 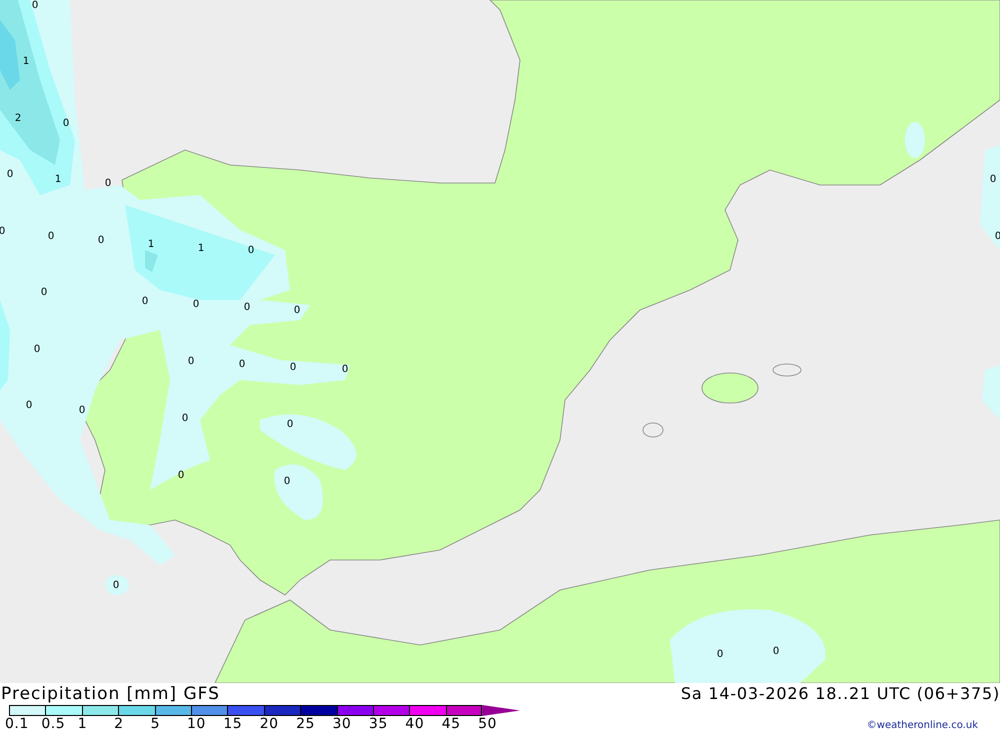 I want to click on legend-label: 1, so click(x=83, y=724).